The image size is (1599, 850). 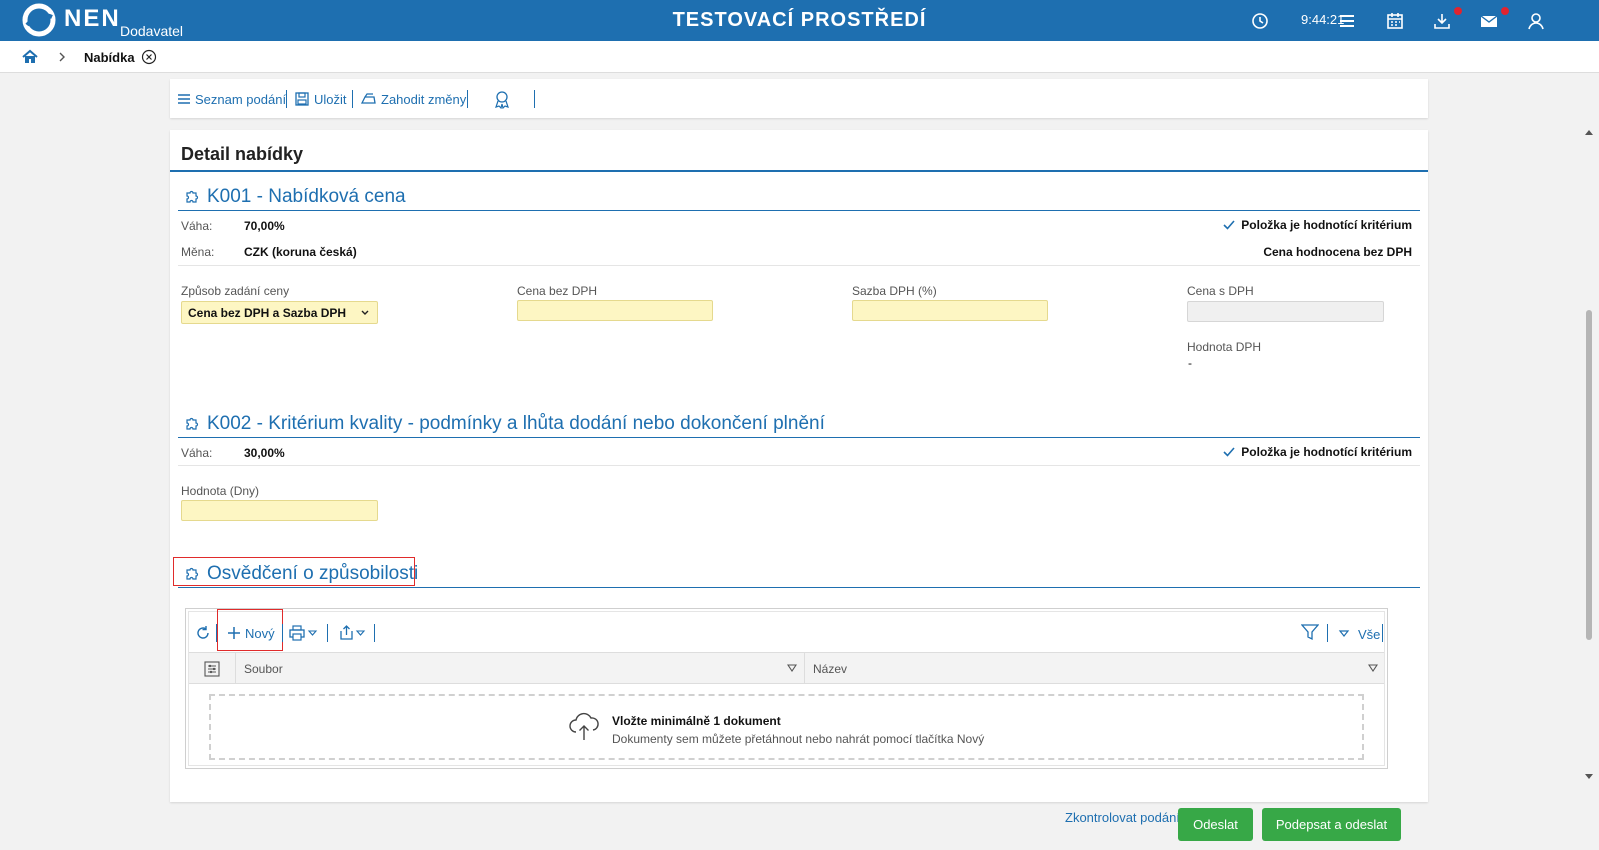 What do you see at coordinates (557, 291) in the screenshot?
I see `price-no-vat-label: Cena bez DPH` at bounding box center [557, 291].